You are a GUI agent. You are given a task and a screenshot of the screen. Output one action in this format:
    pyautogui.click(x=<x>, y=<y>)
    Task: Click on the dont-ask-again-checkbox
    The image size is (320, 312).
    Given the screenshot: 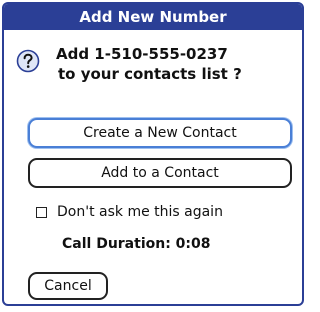 What is the action you would take?
    pyautogui.click(x=41, y=212)
    